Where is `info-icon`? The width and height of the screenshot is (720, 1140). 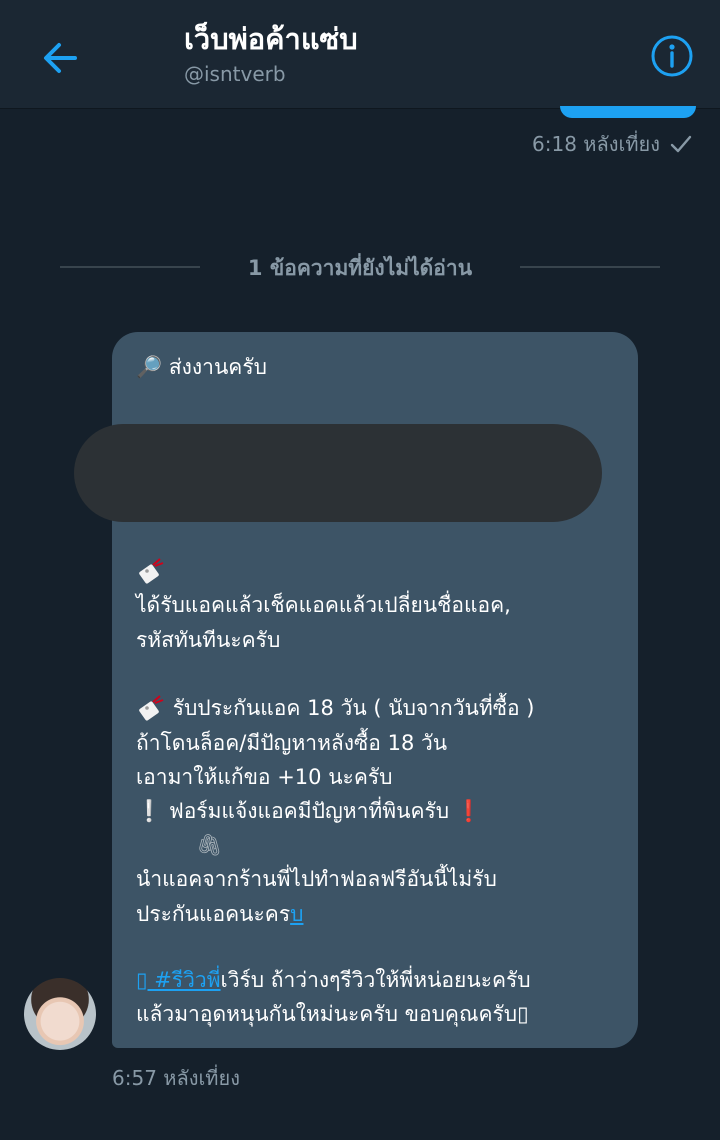 info-icon is located at coordinates (672, 56).